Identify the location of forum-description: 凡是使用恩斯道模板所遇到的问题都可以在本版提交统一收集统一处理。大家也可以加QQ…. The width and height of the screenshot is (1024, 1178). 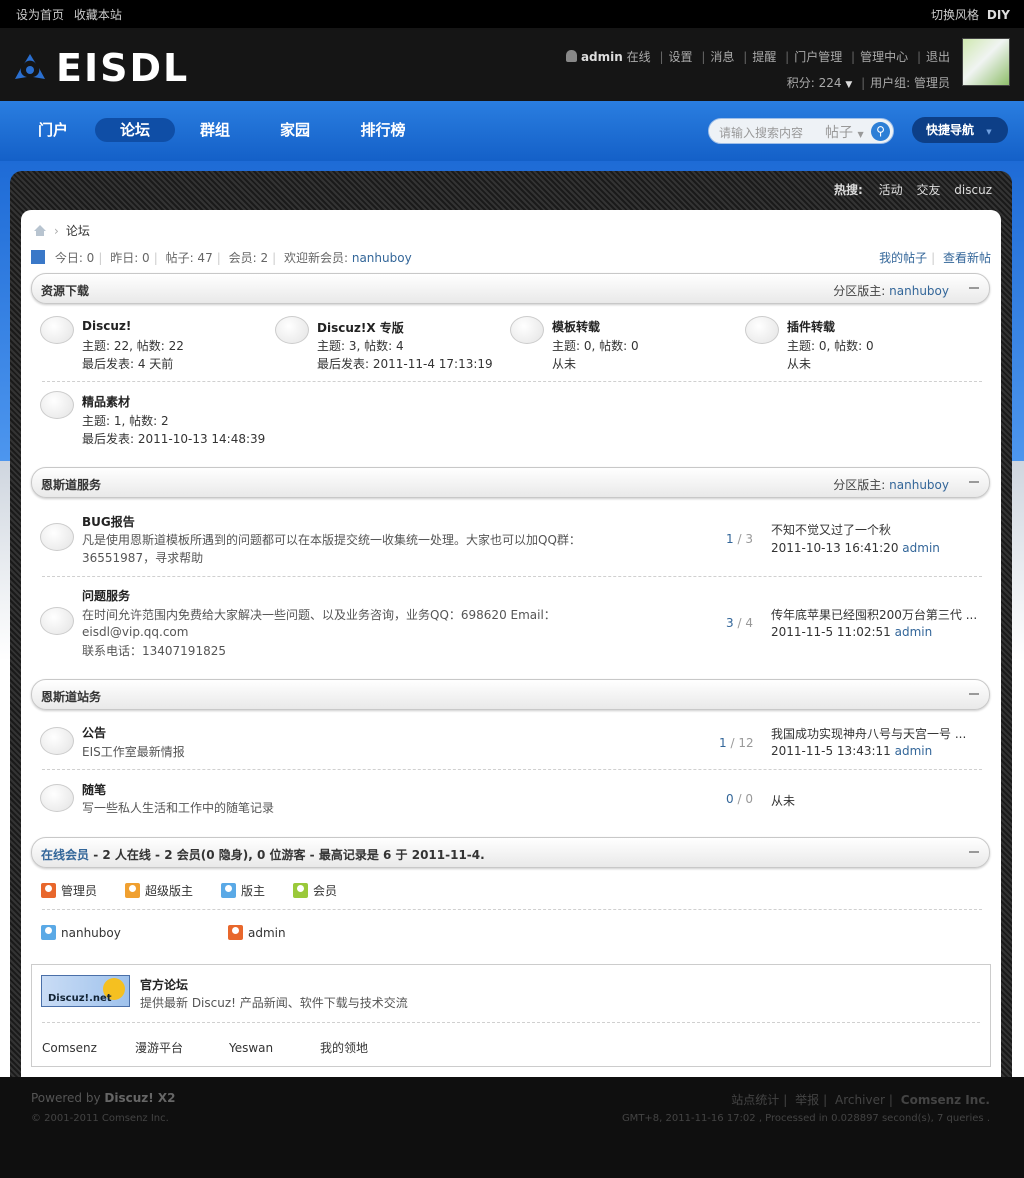
(331, 540).